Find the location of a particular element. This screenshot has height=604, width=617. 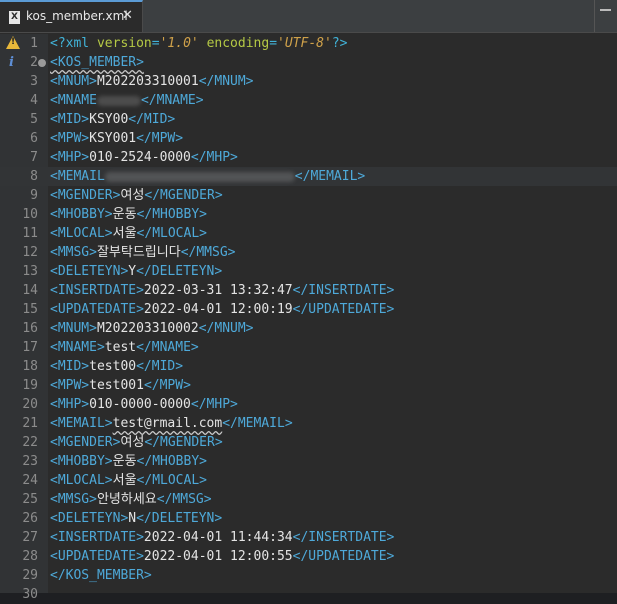

line-number: 8 is located at coordinates (34, 176).